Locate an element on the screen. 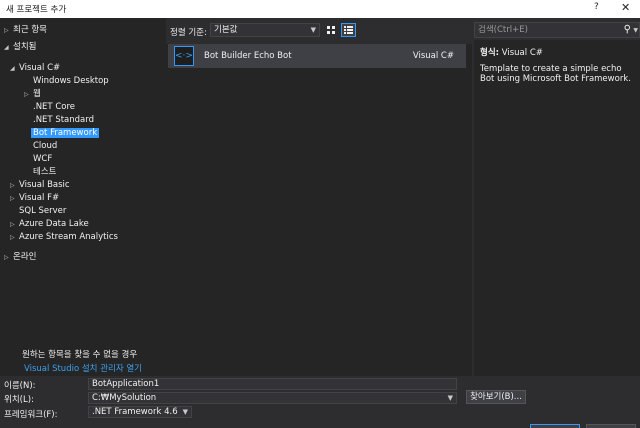 This screenshot has height=428, width=640. tree-item-visual-fsharp: ▷ Visual F# is located at coordinates (34, 198).